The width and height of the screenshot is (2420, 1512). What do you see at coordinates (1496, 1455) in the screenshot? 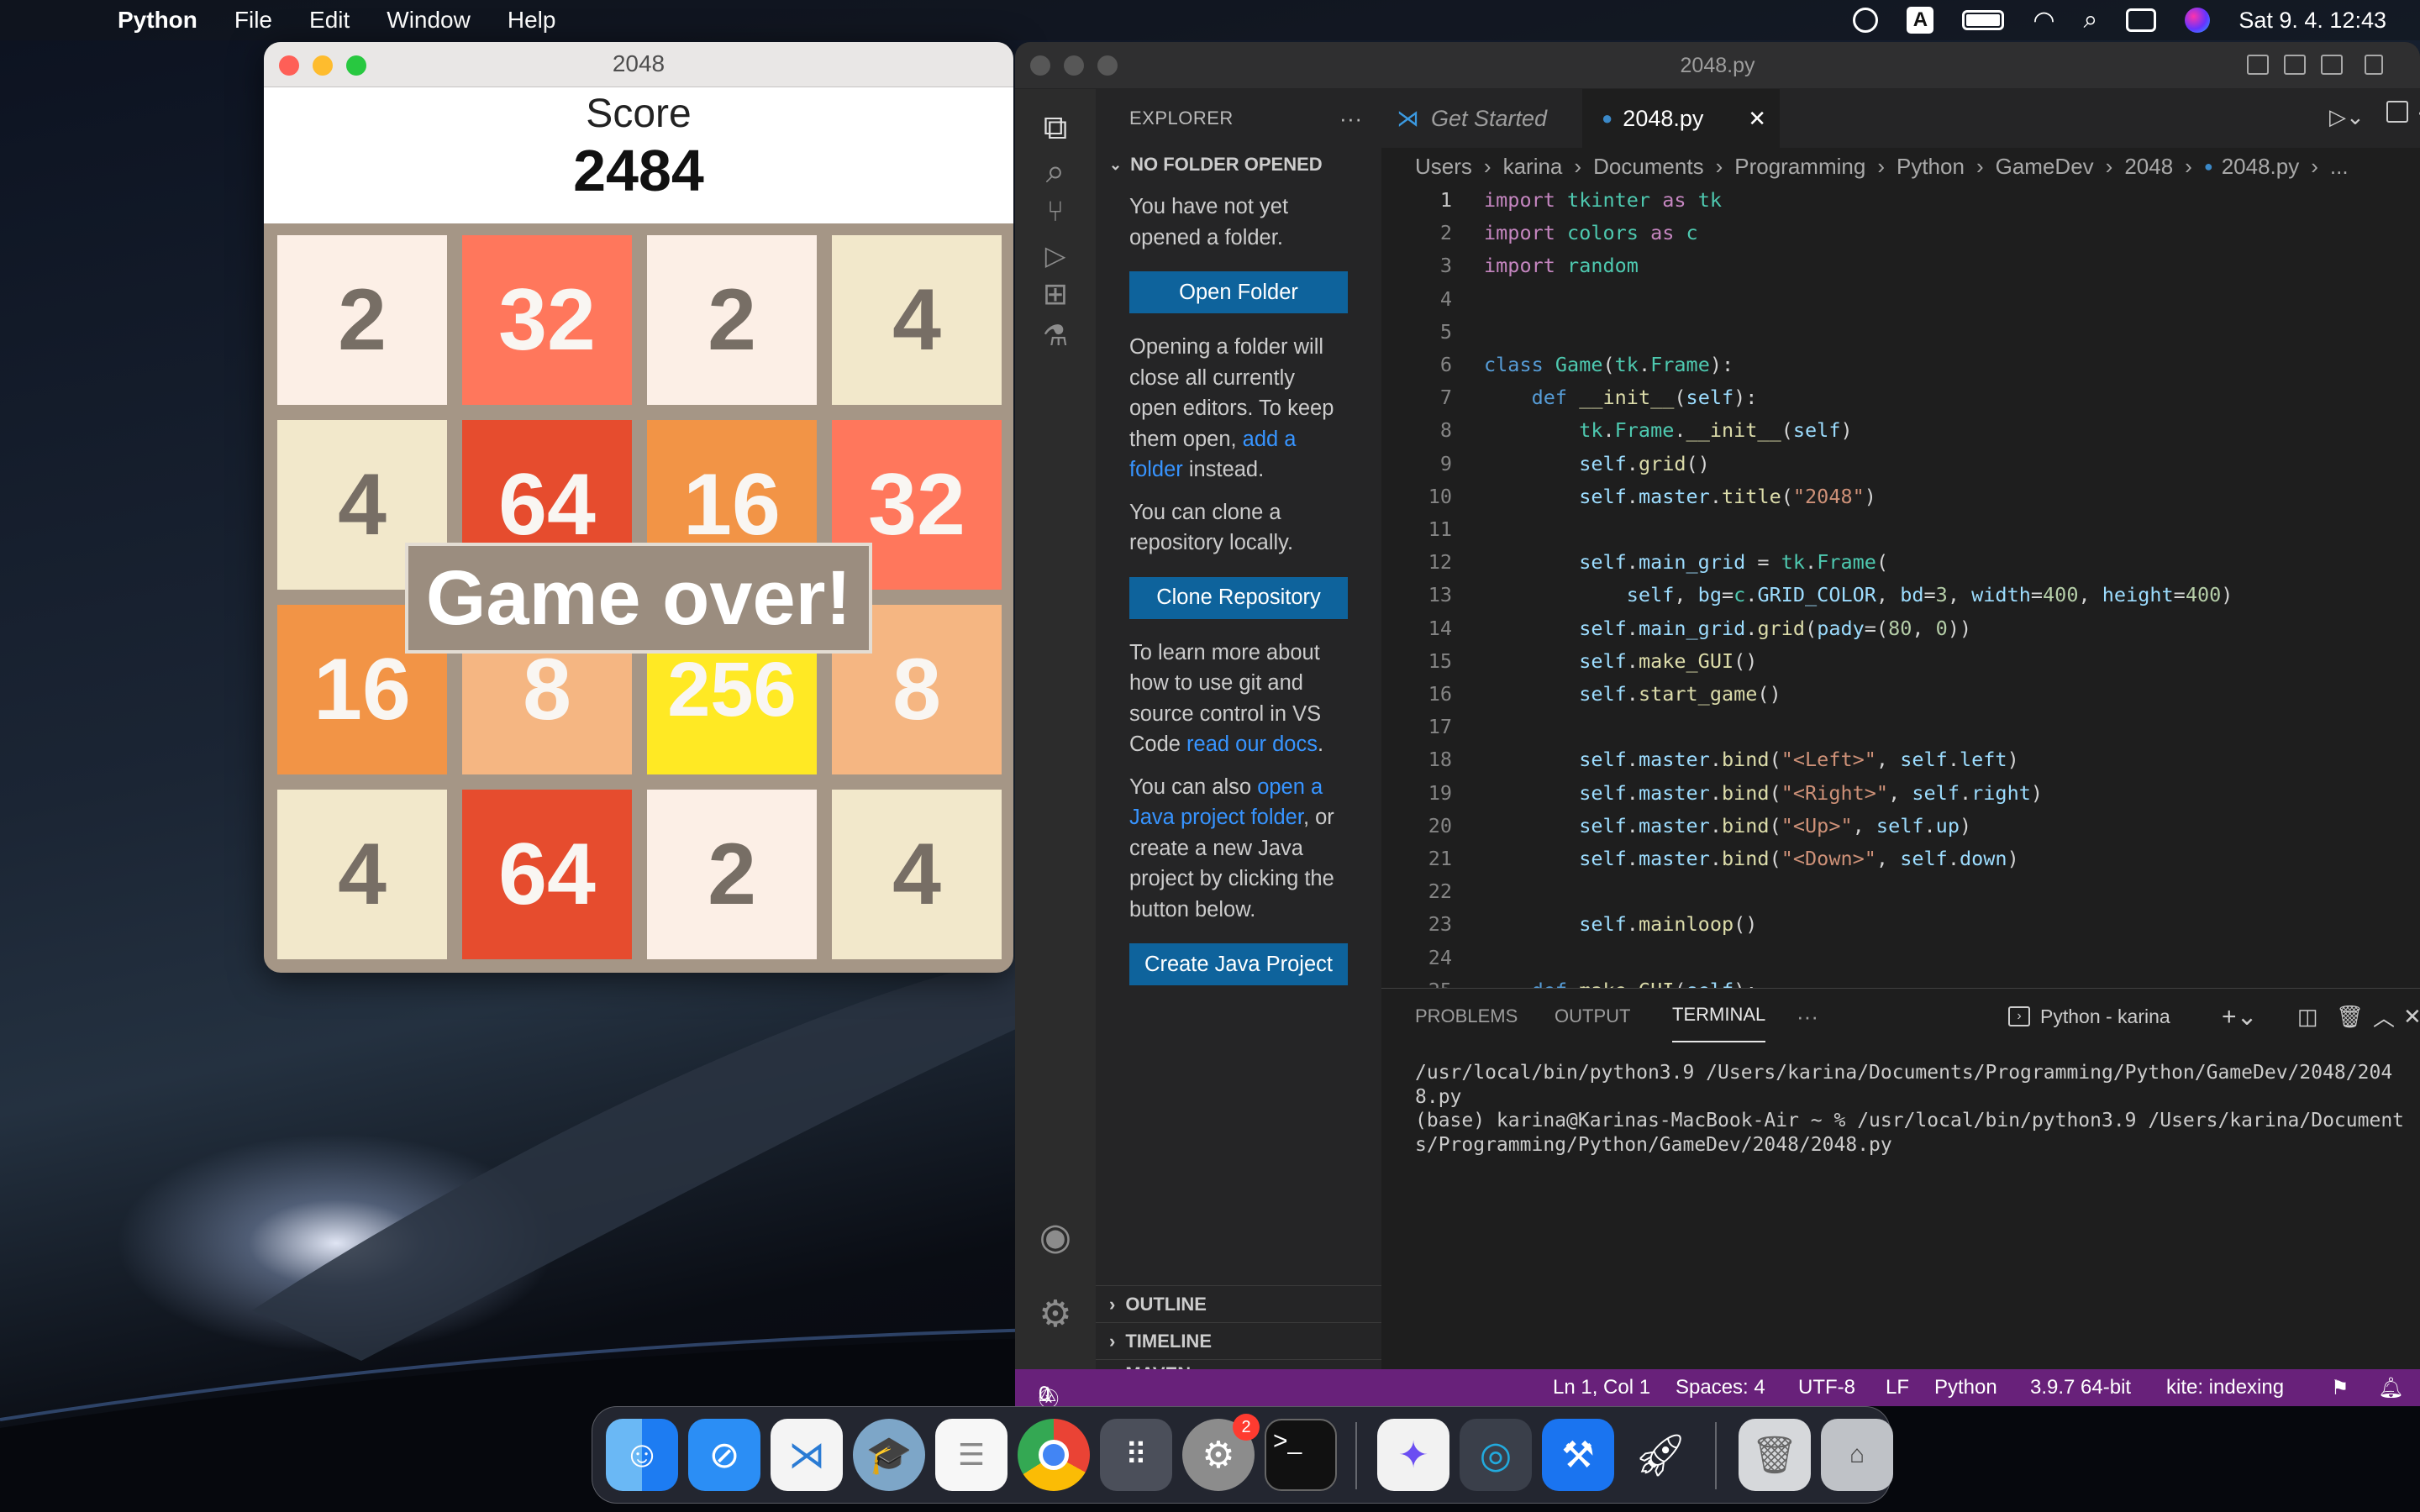
I see `quicktime-icon: ◎` at bounding box center [1496, 1455].